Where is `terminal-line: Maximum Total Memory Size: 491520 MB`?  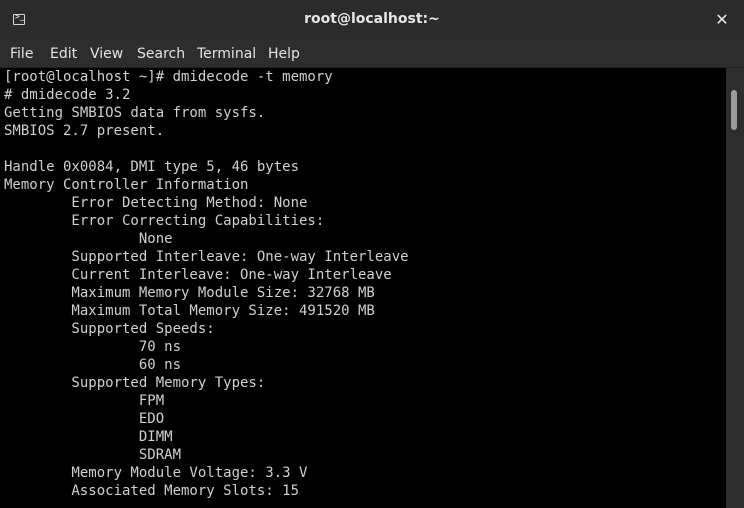
terminal-line: Maximum Total Memory Size: 491520 MB is located at coordinates (189, 311).